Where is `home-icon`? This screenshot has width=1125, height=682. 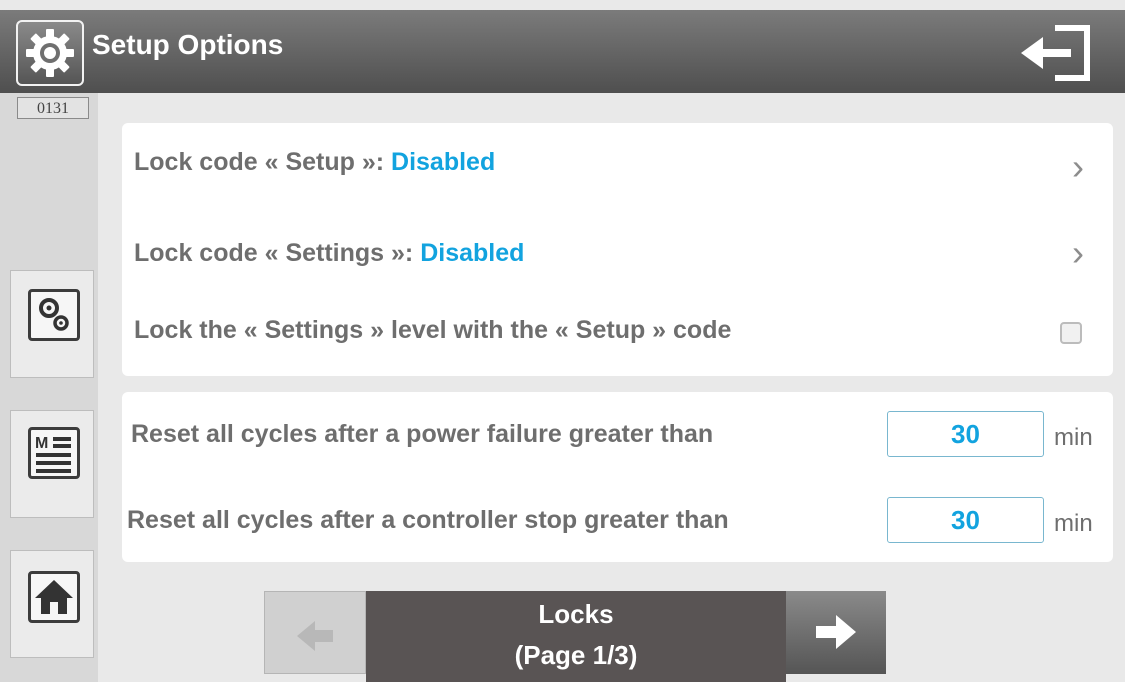 home-icon is located at coordinates (54, 597).